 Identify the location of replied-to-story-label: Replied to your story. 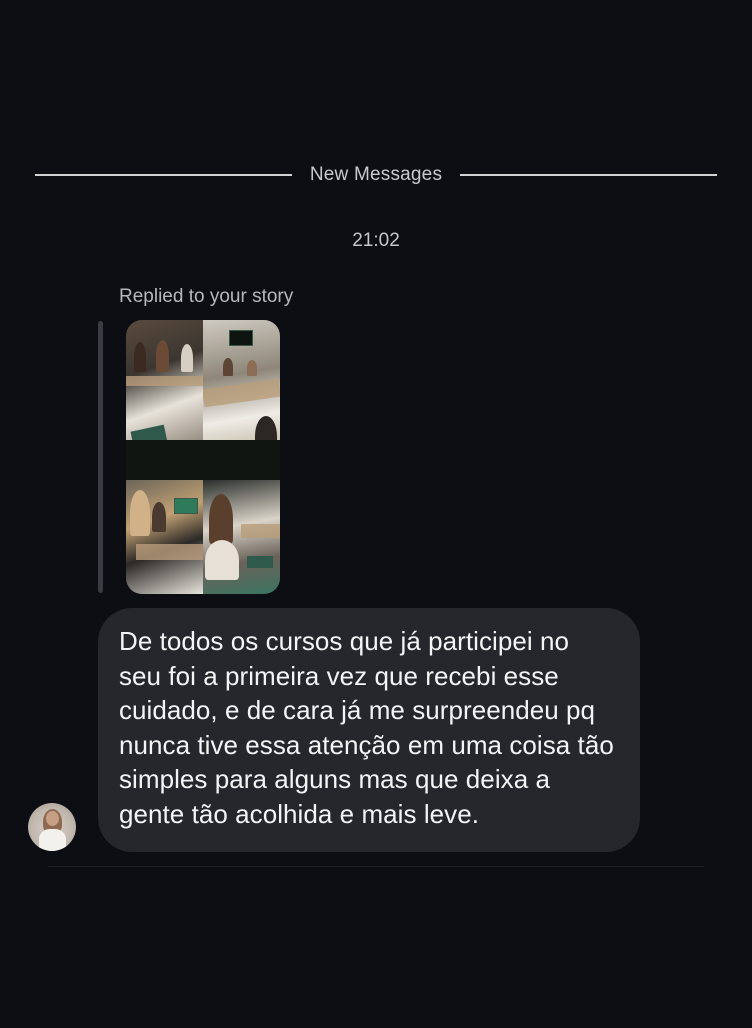
(206, 296).